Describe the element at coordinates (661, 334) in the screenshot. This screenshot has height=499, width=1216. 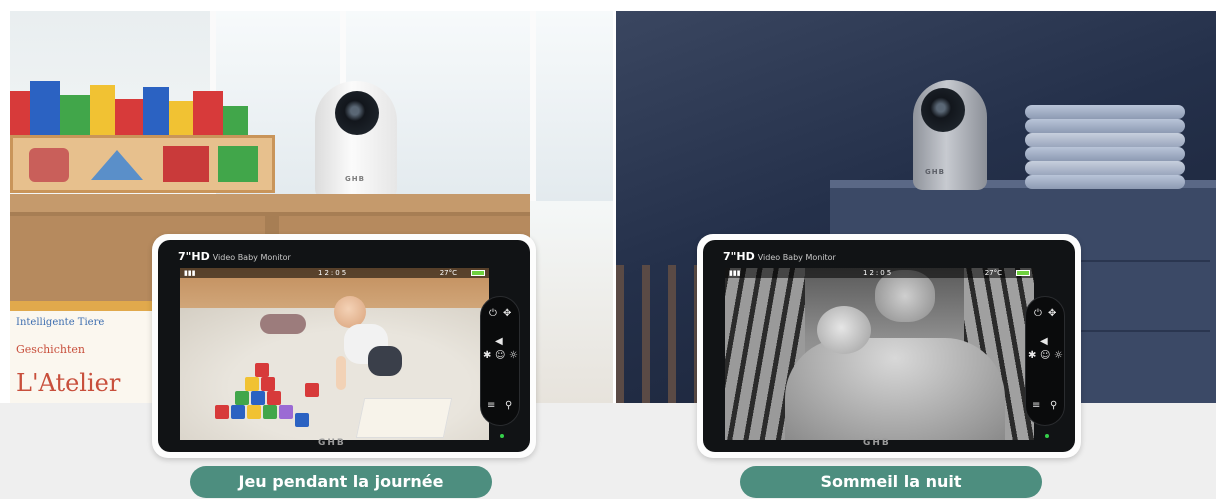
I see `crib-rail` at that location.